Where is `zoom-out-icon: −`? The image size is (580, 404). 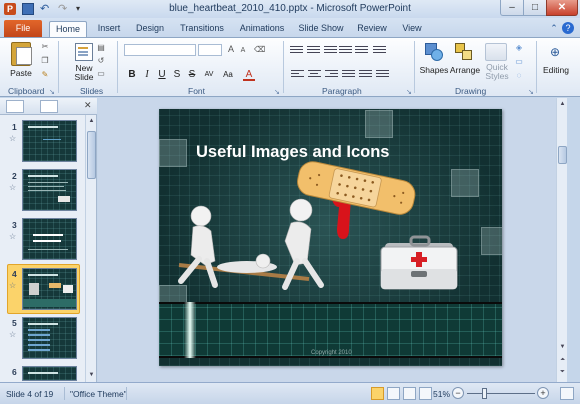 zoom-out-icon: − is located at coordinates (458, 393).